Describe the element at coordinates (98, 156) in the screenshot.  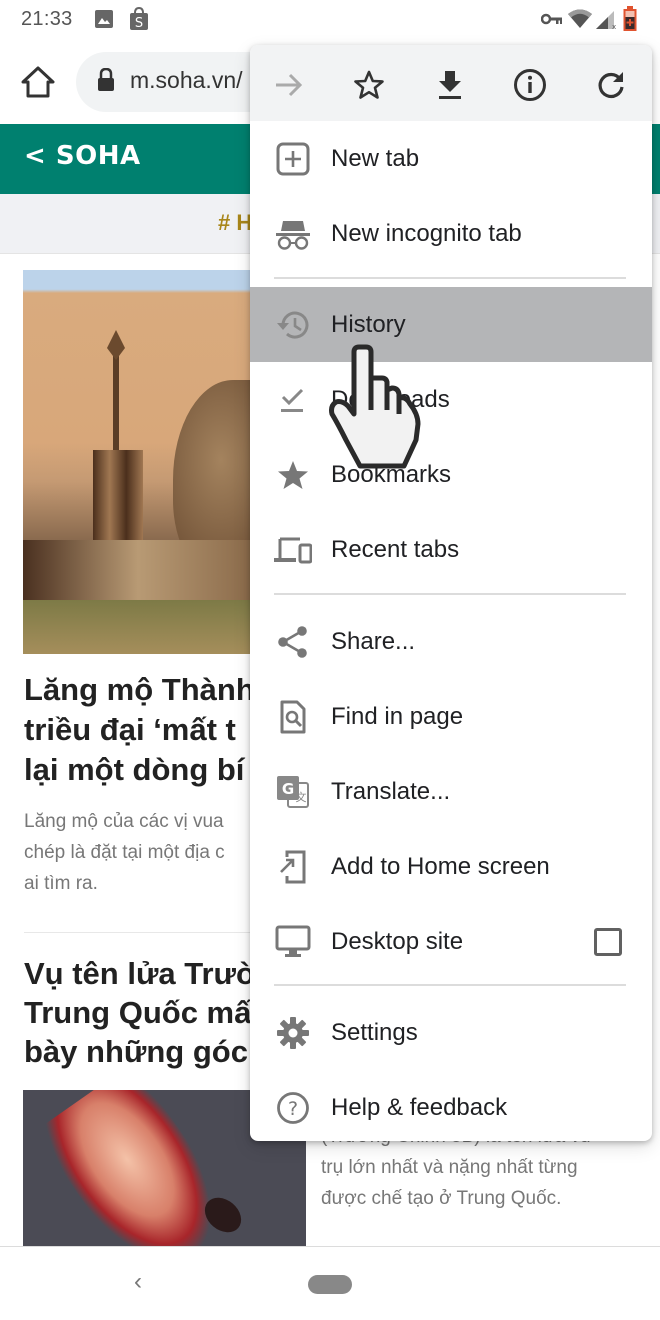
I see `site-name: SOHA` at that location.